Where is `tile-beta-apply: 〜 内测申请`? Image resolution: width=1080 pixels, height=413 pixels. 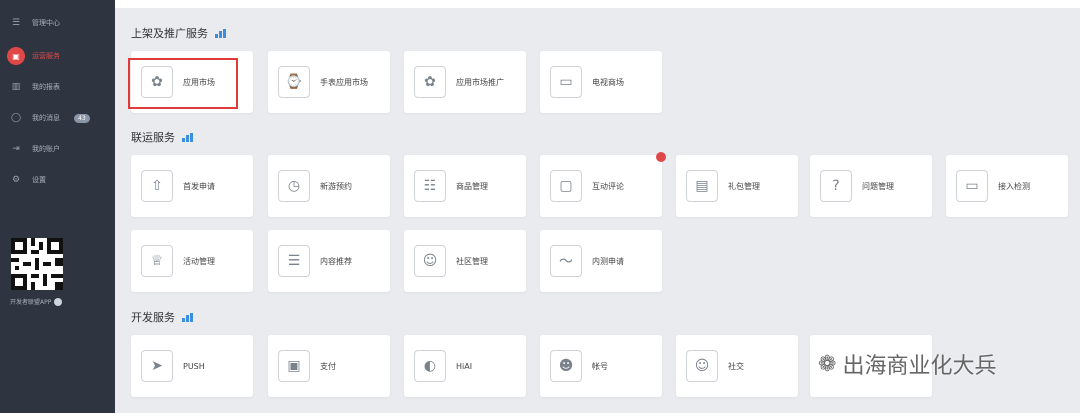
tile-beta-apply: 〜 内测申请 is located at coordinates (601, 261).